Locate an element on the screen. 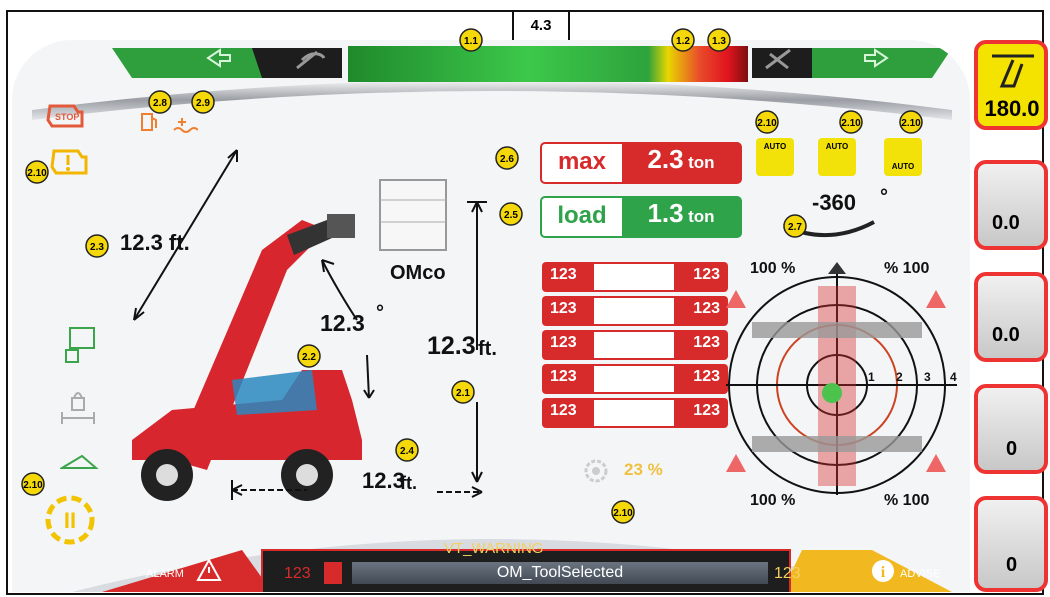 Image resolution: width=1050 pixels, height=597 pixels. auto-button-3: AUTO is located at coordinates (903, 157).